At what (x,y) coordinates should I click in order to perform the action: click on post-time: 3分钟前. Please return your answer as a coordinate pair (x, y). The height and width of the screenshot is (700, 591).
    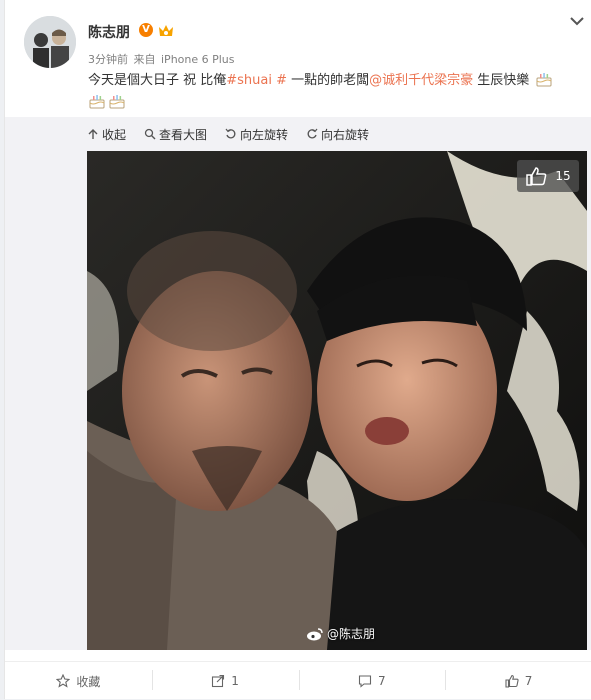
    Looking at the image, I should click on (108, 59).